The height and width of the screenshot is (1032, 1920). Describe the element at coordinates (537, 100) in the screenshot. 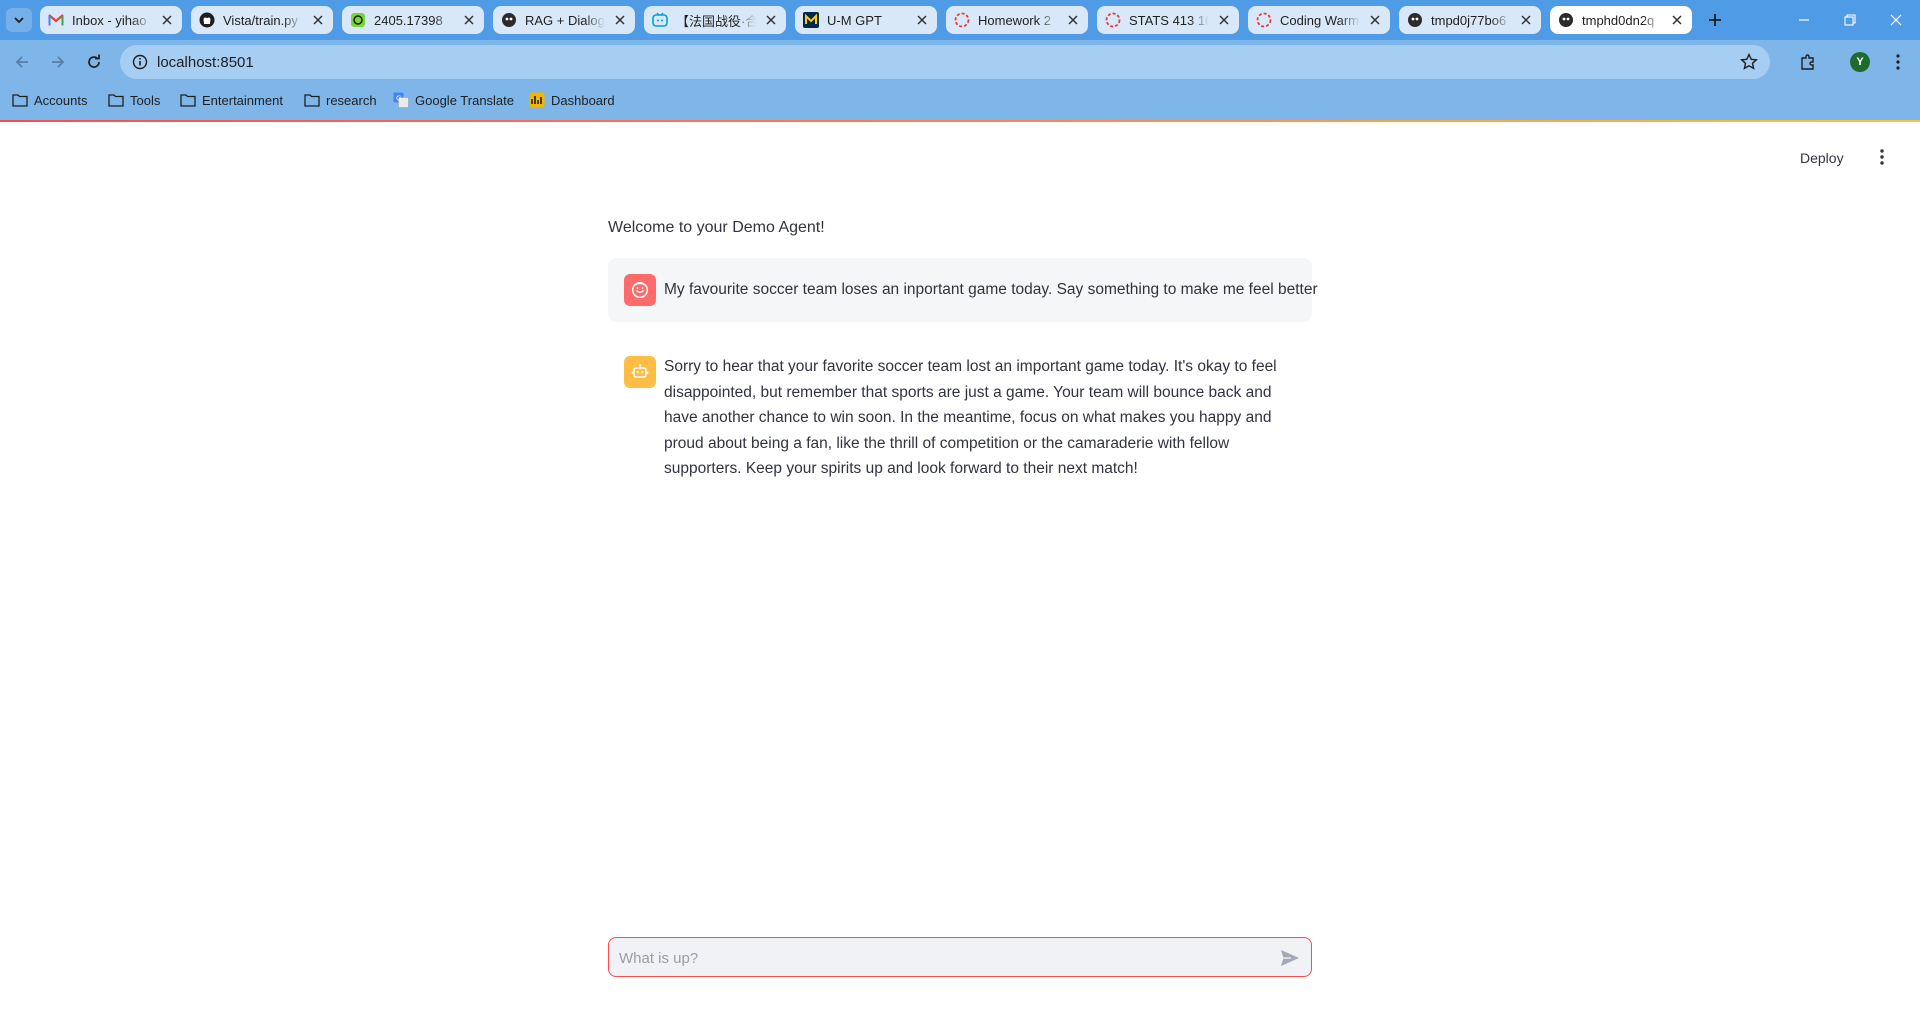

I see `dashboard-icon` at that location.